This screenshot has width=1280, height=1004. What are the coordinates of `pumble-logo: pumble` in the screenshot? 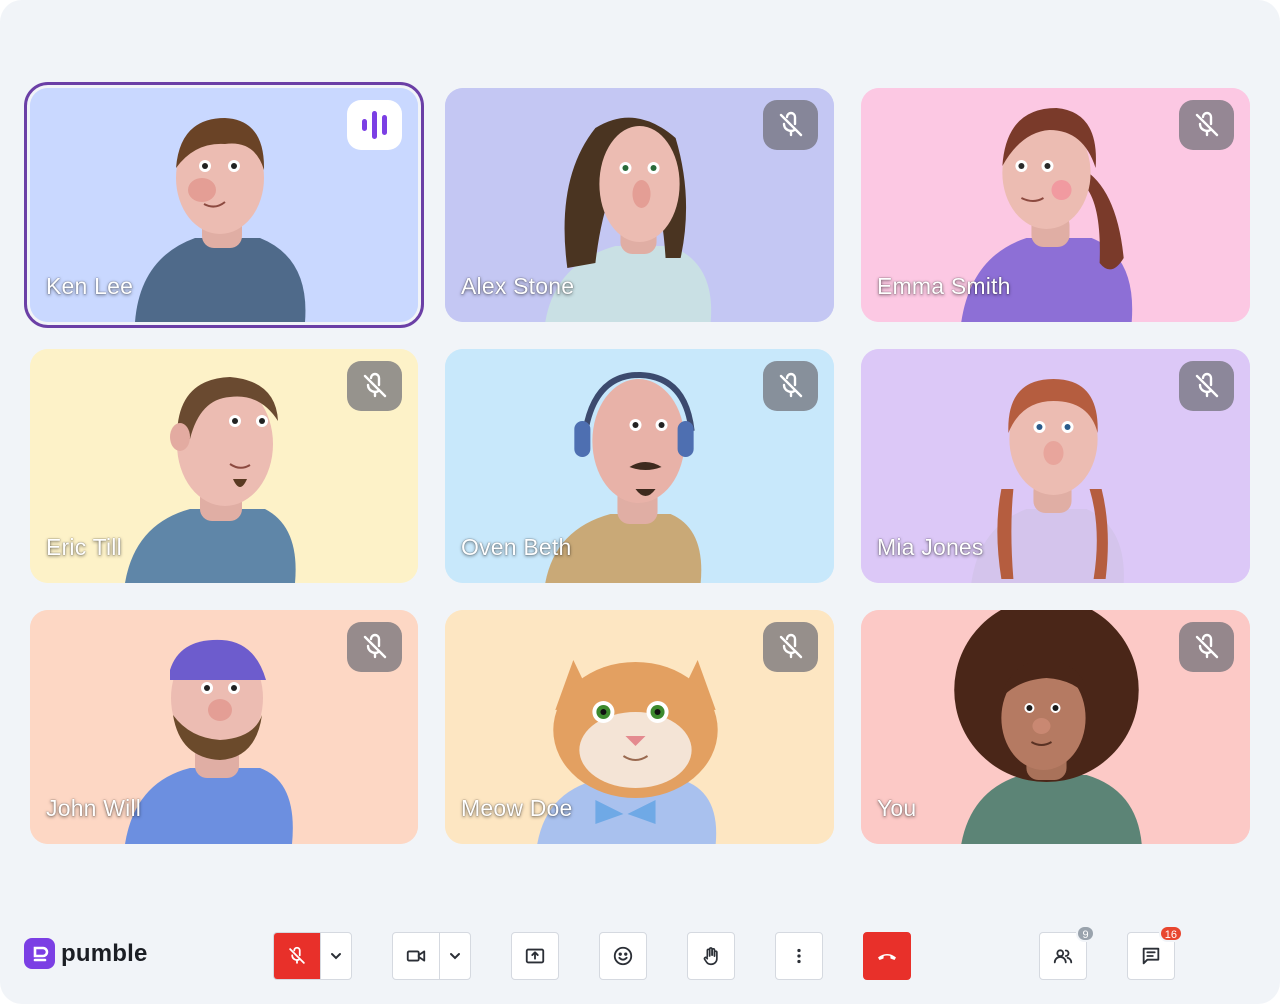 It's located at (86, 953).